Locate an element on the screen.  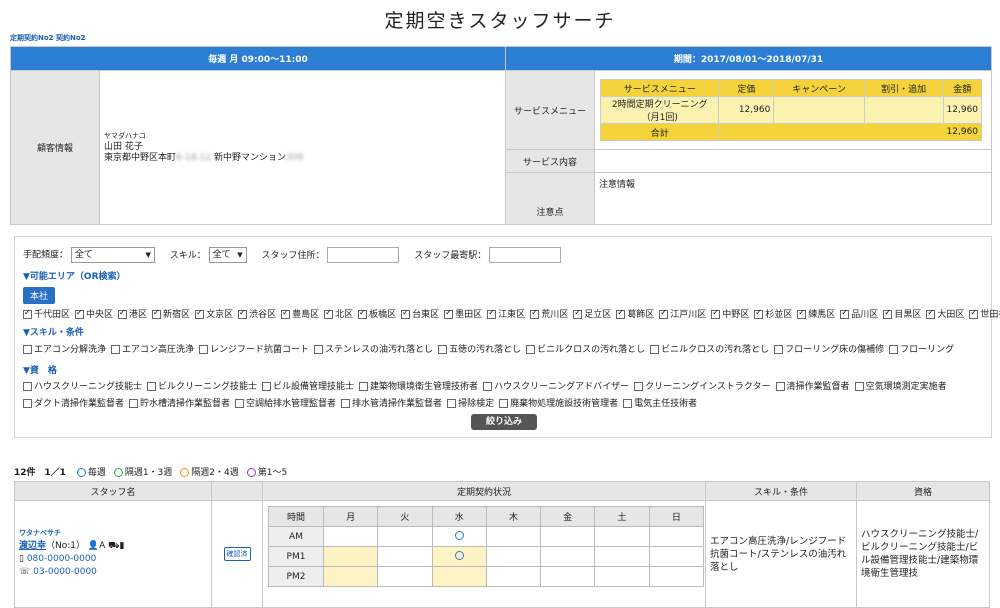
qual-checkbox: ハウスクリーニング技能士 is located at coordinates (82, 385).